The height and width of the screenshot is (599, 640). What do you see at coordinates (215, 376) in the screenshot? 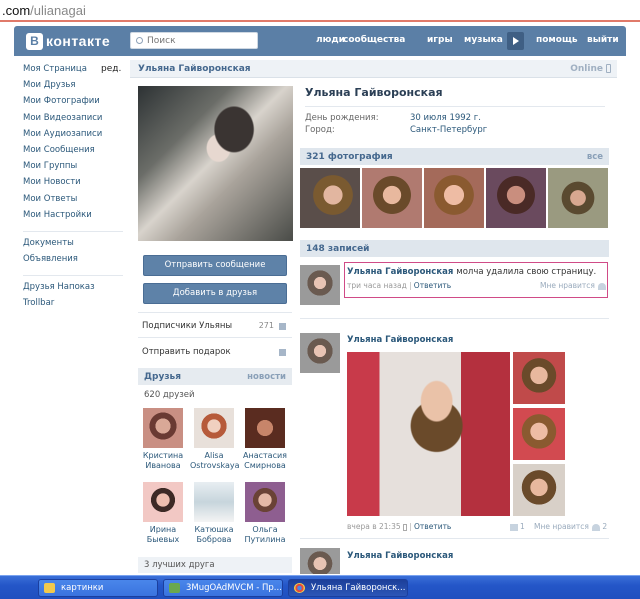
I see `friends-header: Друзья новости` at bounding box center [215, 376].